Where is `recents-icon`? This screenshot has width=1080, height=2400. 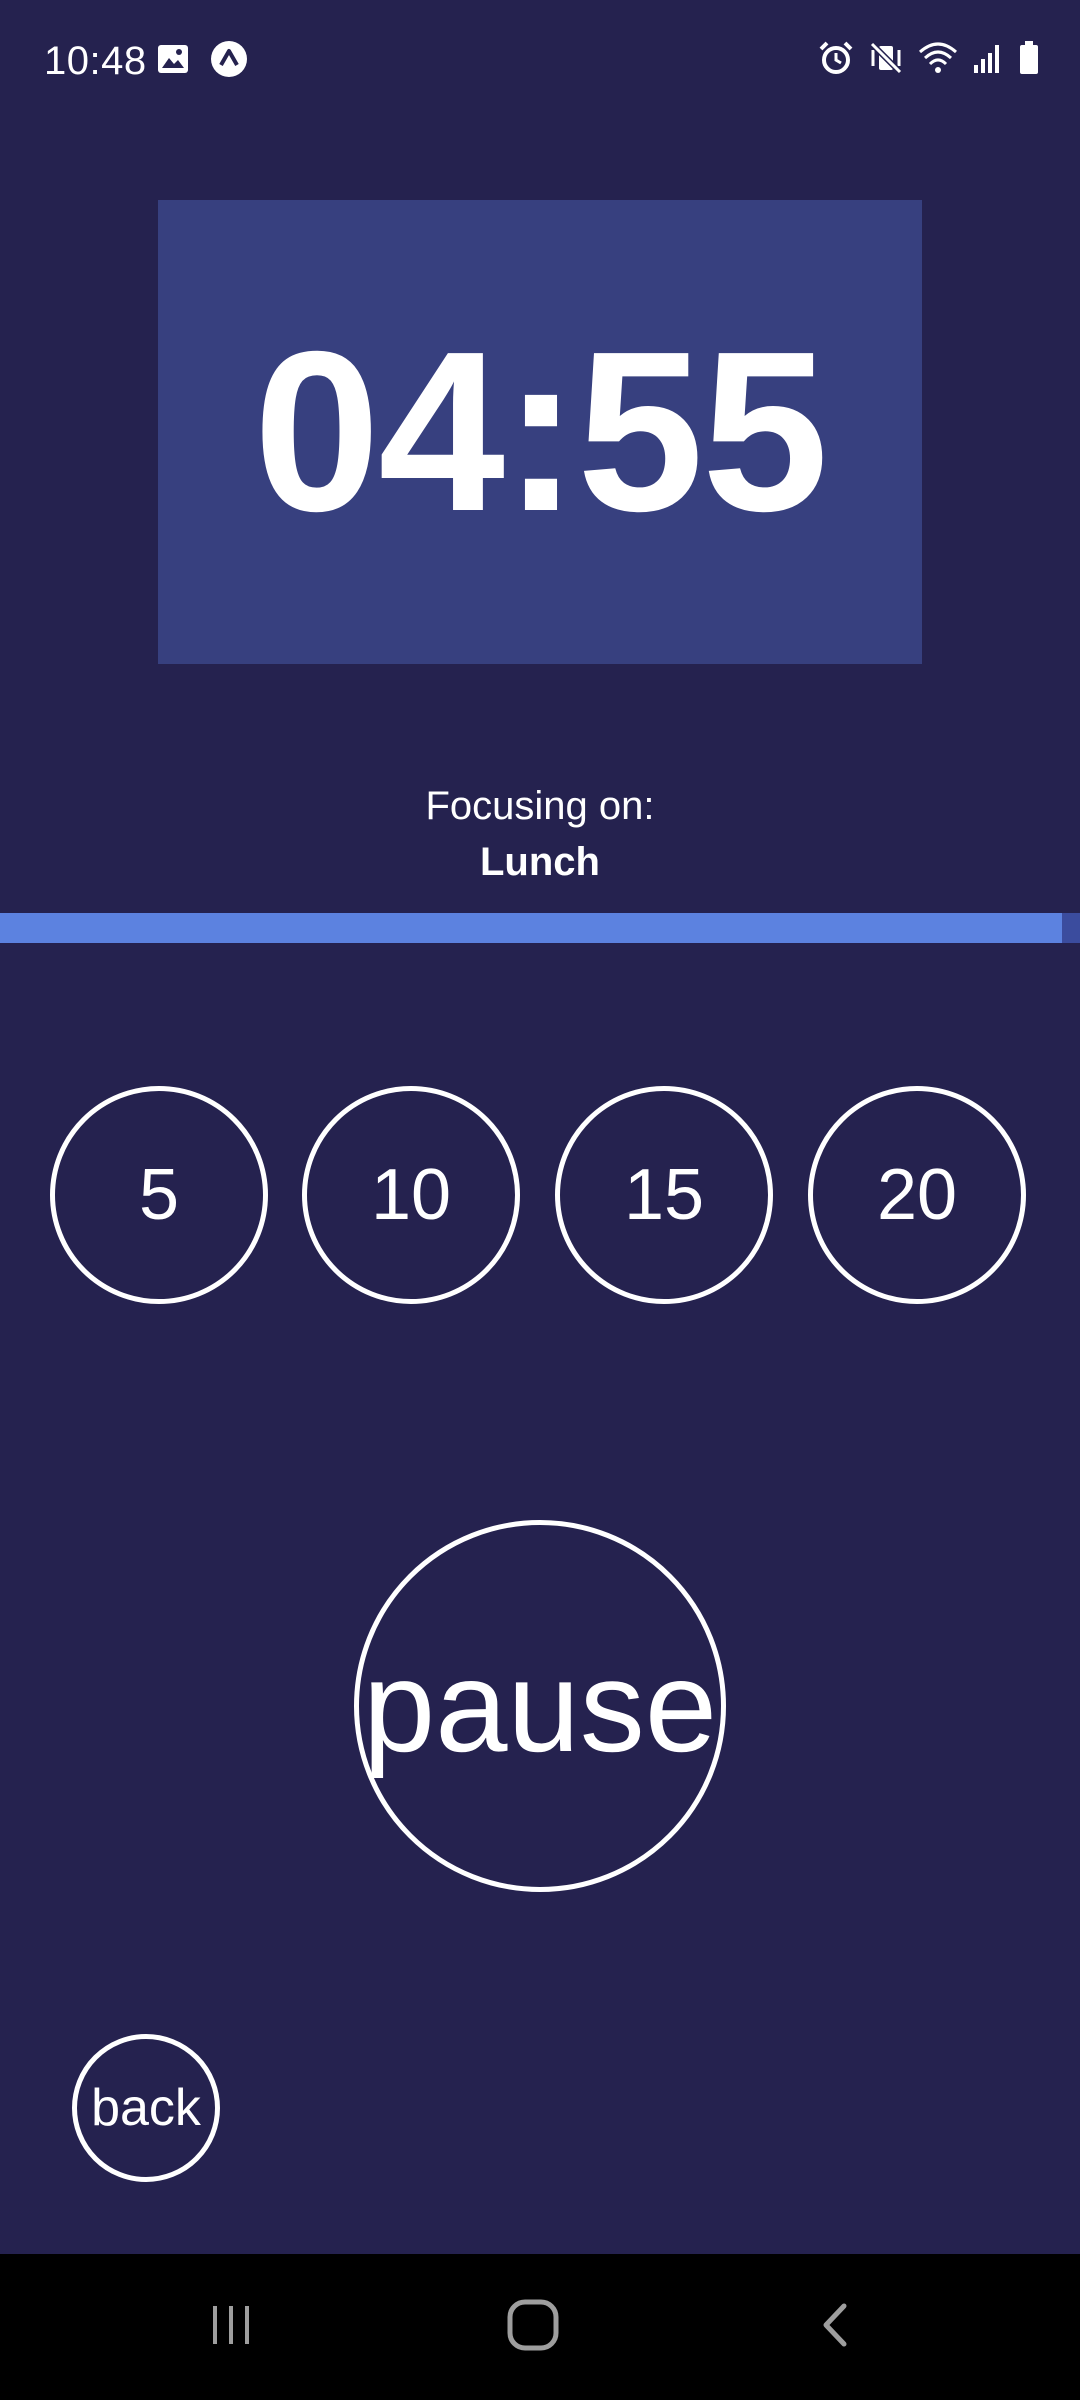 recents-icon is located at coordinates (231, 2327).